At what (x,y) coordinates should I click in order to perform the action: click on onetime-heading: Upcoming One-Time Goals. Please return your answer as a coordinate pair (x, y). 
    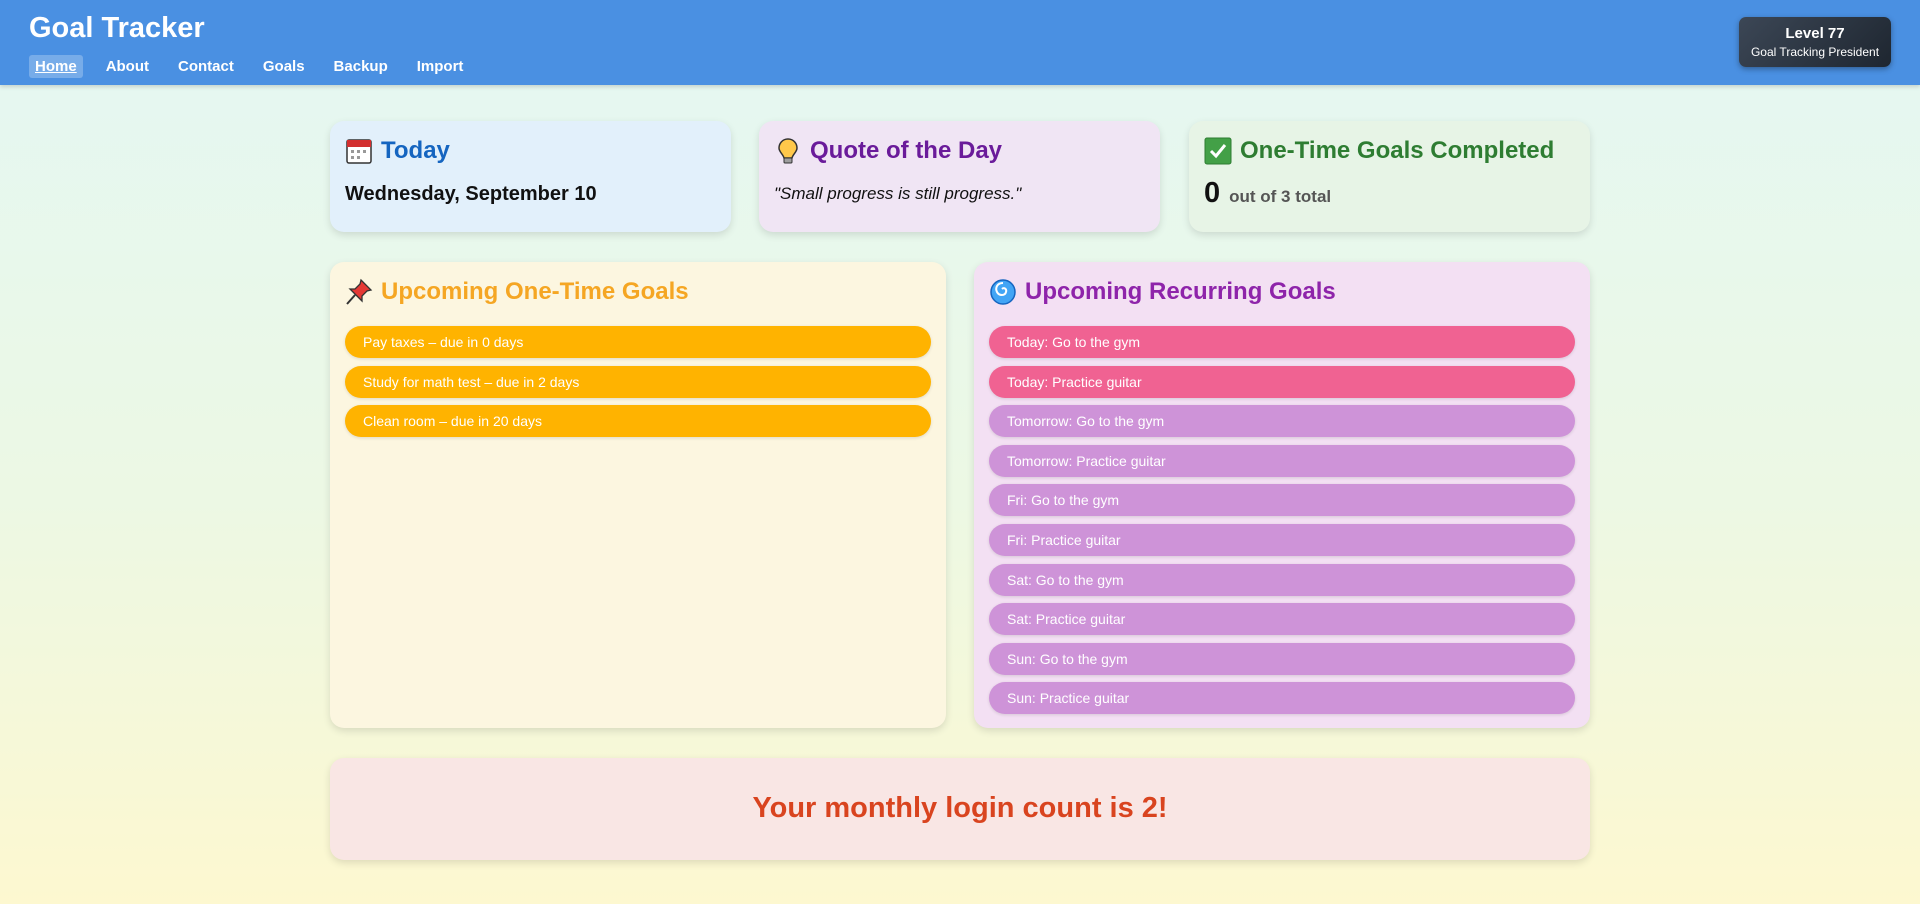
    Looking at the image, I should click on (535, 291).